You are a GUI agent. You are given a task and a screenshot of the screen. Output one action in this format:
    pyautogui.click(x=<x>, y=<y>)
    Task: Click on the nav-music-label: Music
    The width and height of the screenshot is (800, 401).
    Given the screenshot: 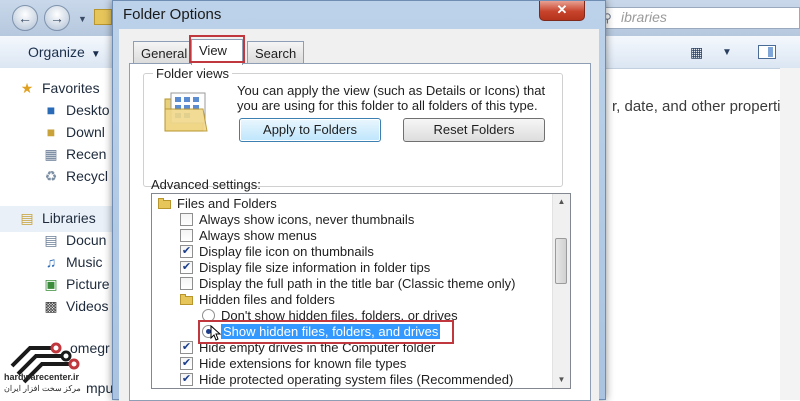 What is the action you would take?
    pyautogui.click(x=84, y=262)
    